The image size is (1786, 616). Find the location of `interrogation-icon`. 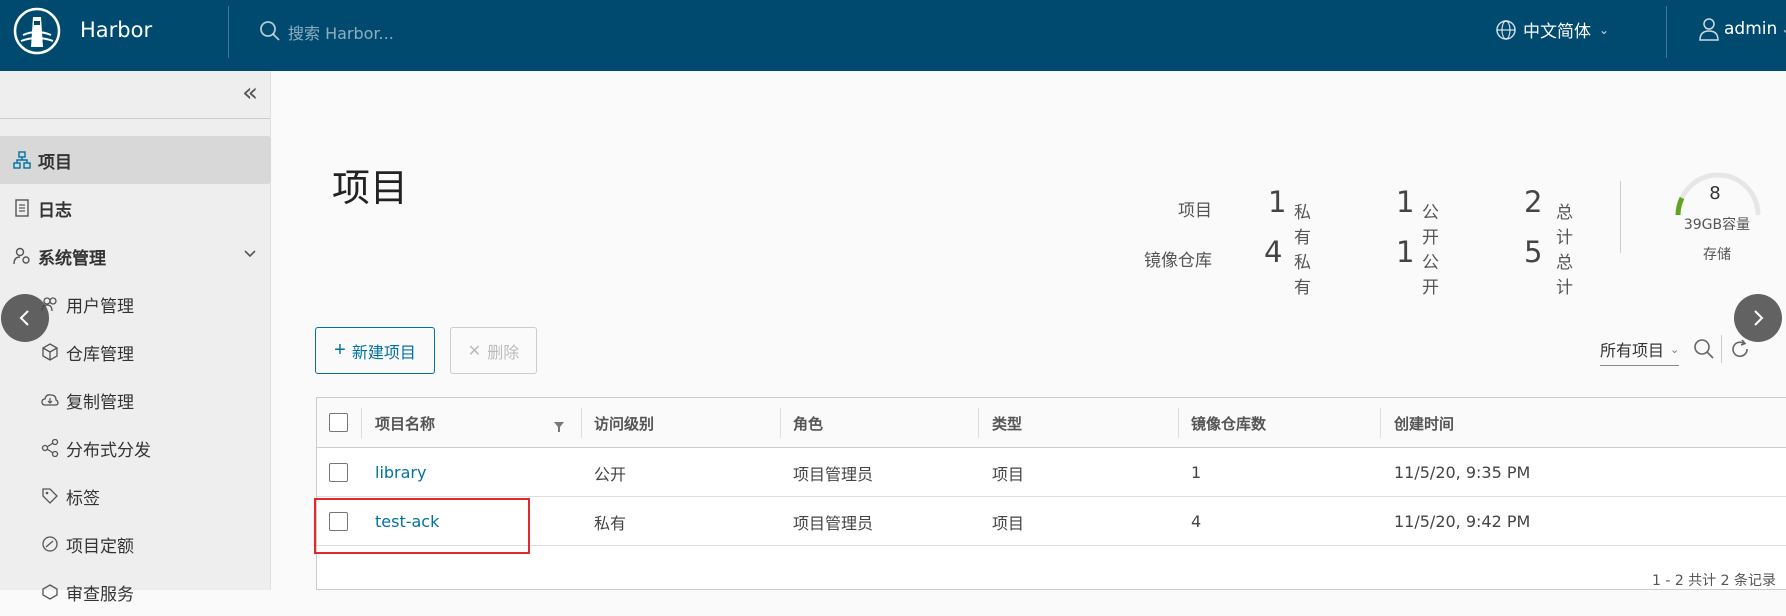

interrogation-icon is located at coordinates (50, 592).